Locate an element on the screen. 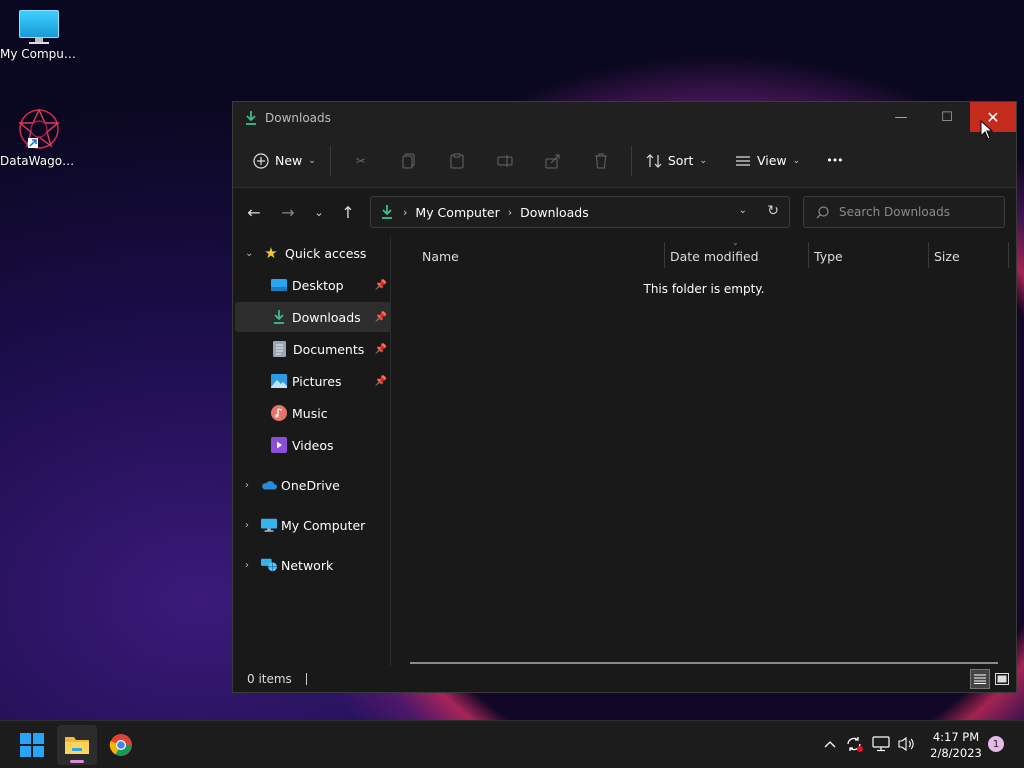 This screenshot has height=768, width=1024. back-button: ← is located at coordinates (254, 212).